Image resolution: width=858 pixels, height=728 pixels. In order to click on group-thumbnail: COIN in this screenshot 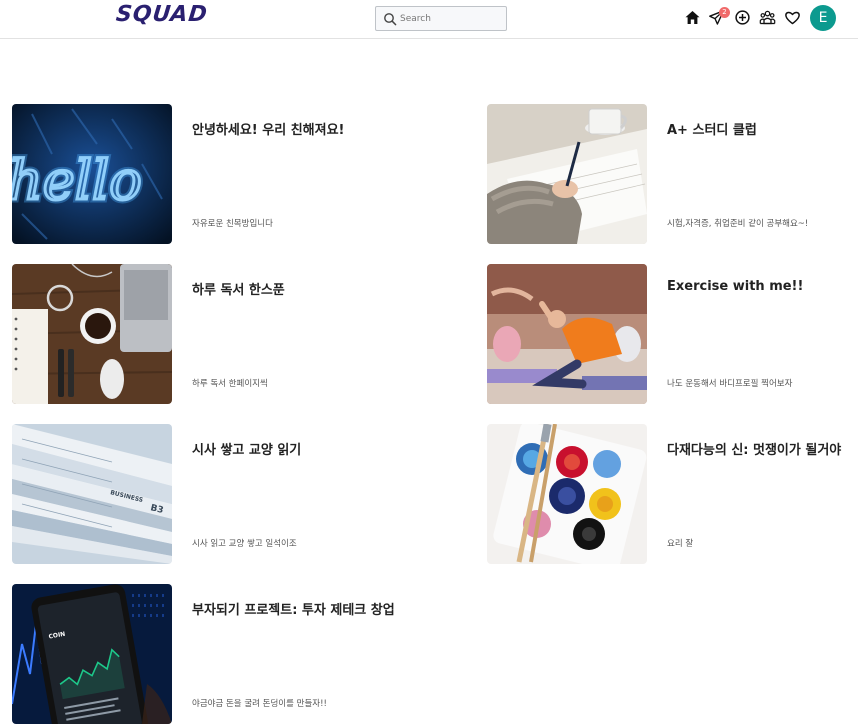, I will do `click(92, 654)`.